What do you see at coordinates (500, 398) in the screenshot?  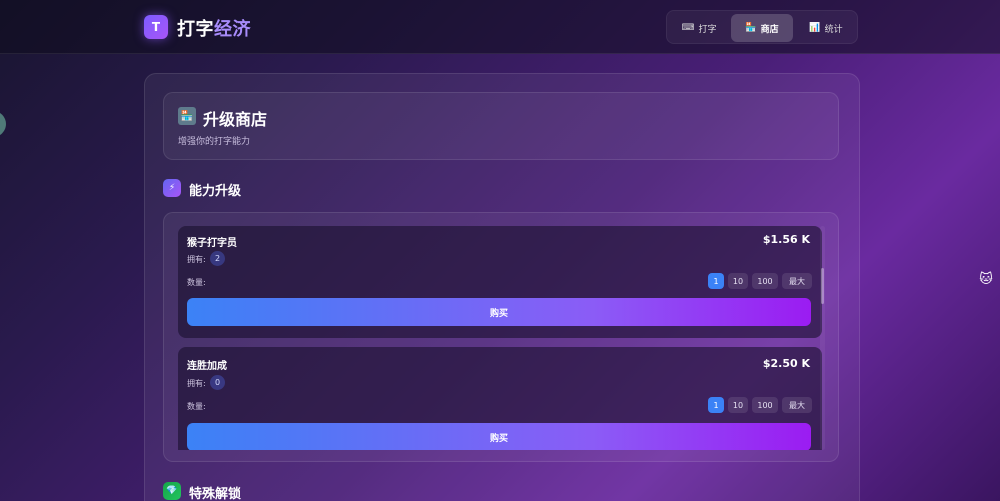 I see `upgrade-item: 连胜加成 $2.50 K 拥有: 0 数量: 1 10 100 最大 购买` at bounding box center [500, 398].